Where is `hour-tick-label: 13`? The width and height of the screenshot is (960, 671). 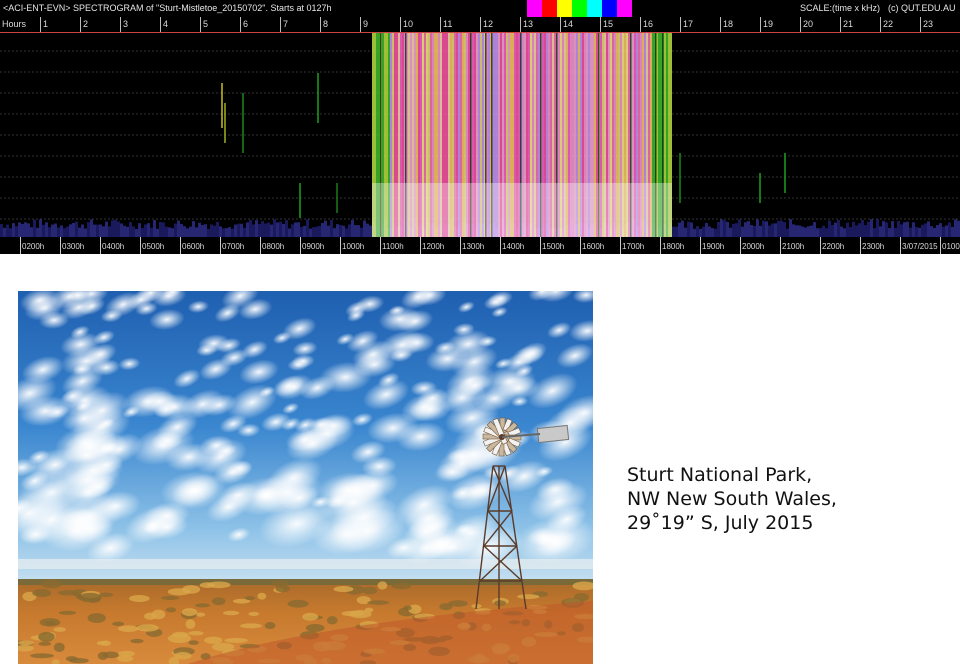
hour-tick-label: 13 is located at coordinates (528, 24).